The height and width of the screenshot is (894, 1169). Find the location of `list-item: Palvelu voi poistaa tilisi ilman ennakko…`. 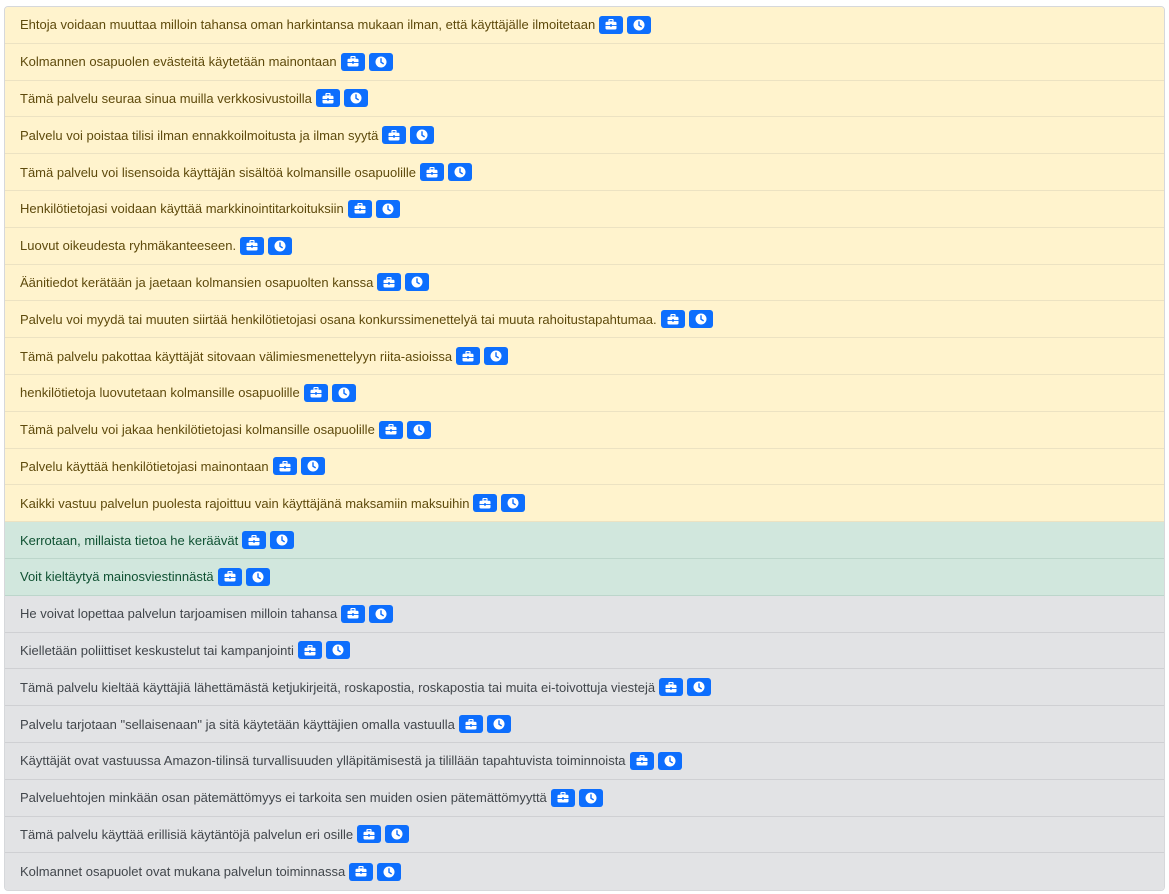

list-item: Palvelu voi poistaa tilisi ilman ennakko… is located at coordinates (584, 136).